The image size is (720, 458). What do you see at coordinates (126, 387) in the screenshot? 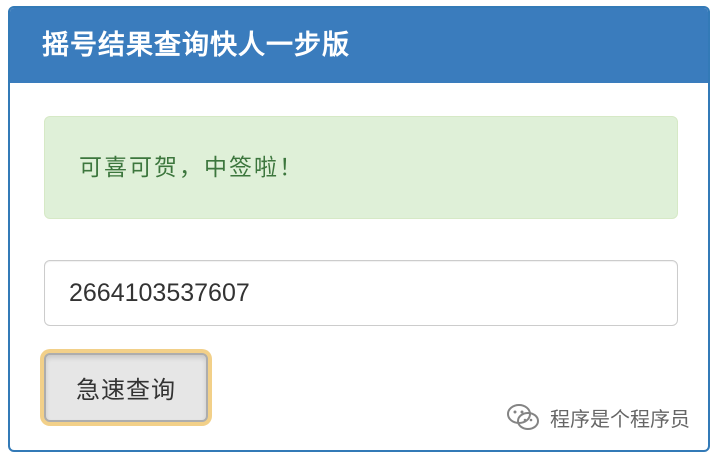
I see `fast-query-button: 急速查询` at bounding box center [126, 387].